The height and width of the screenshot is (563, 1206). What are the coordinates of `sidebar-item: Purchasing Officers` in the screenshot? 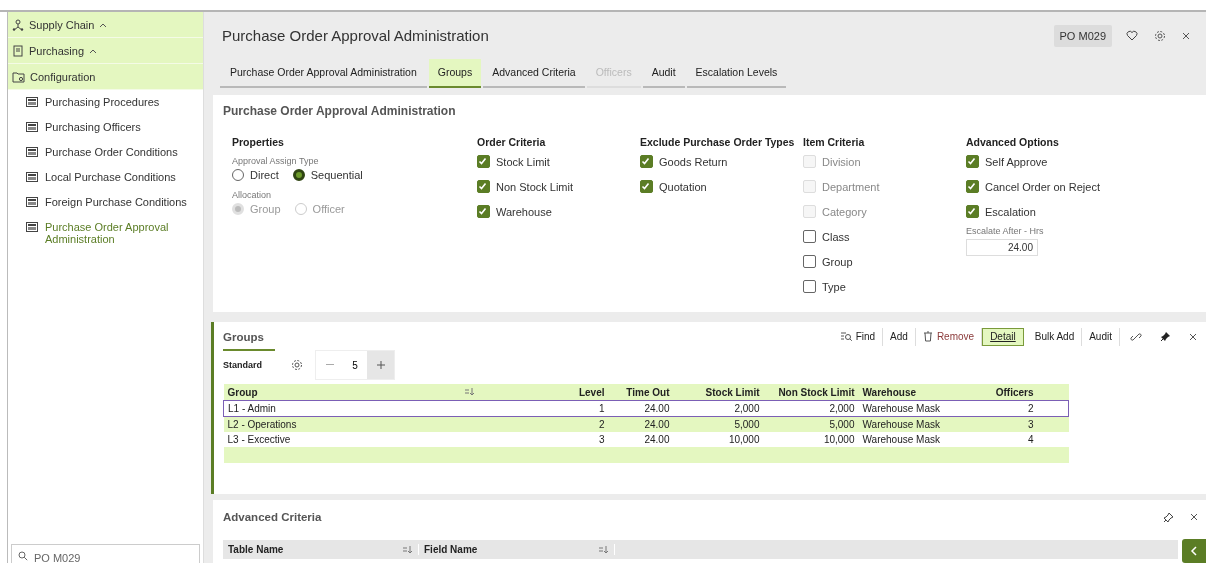 It's located at (105, 127).